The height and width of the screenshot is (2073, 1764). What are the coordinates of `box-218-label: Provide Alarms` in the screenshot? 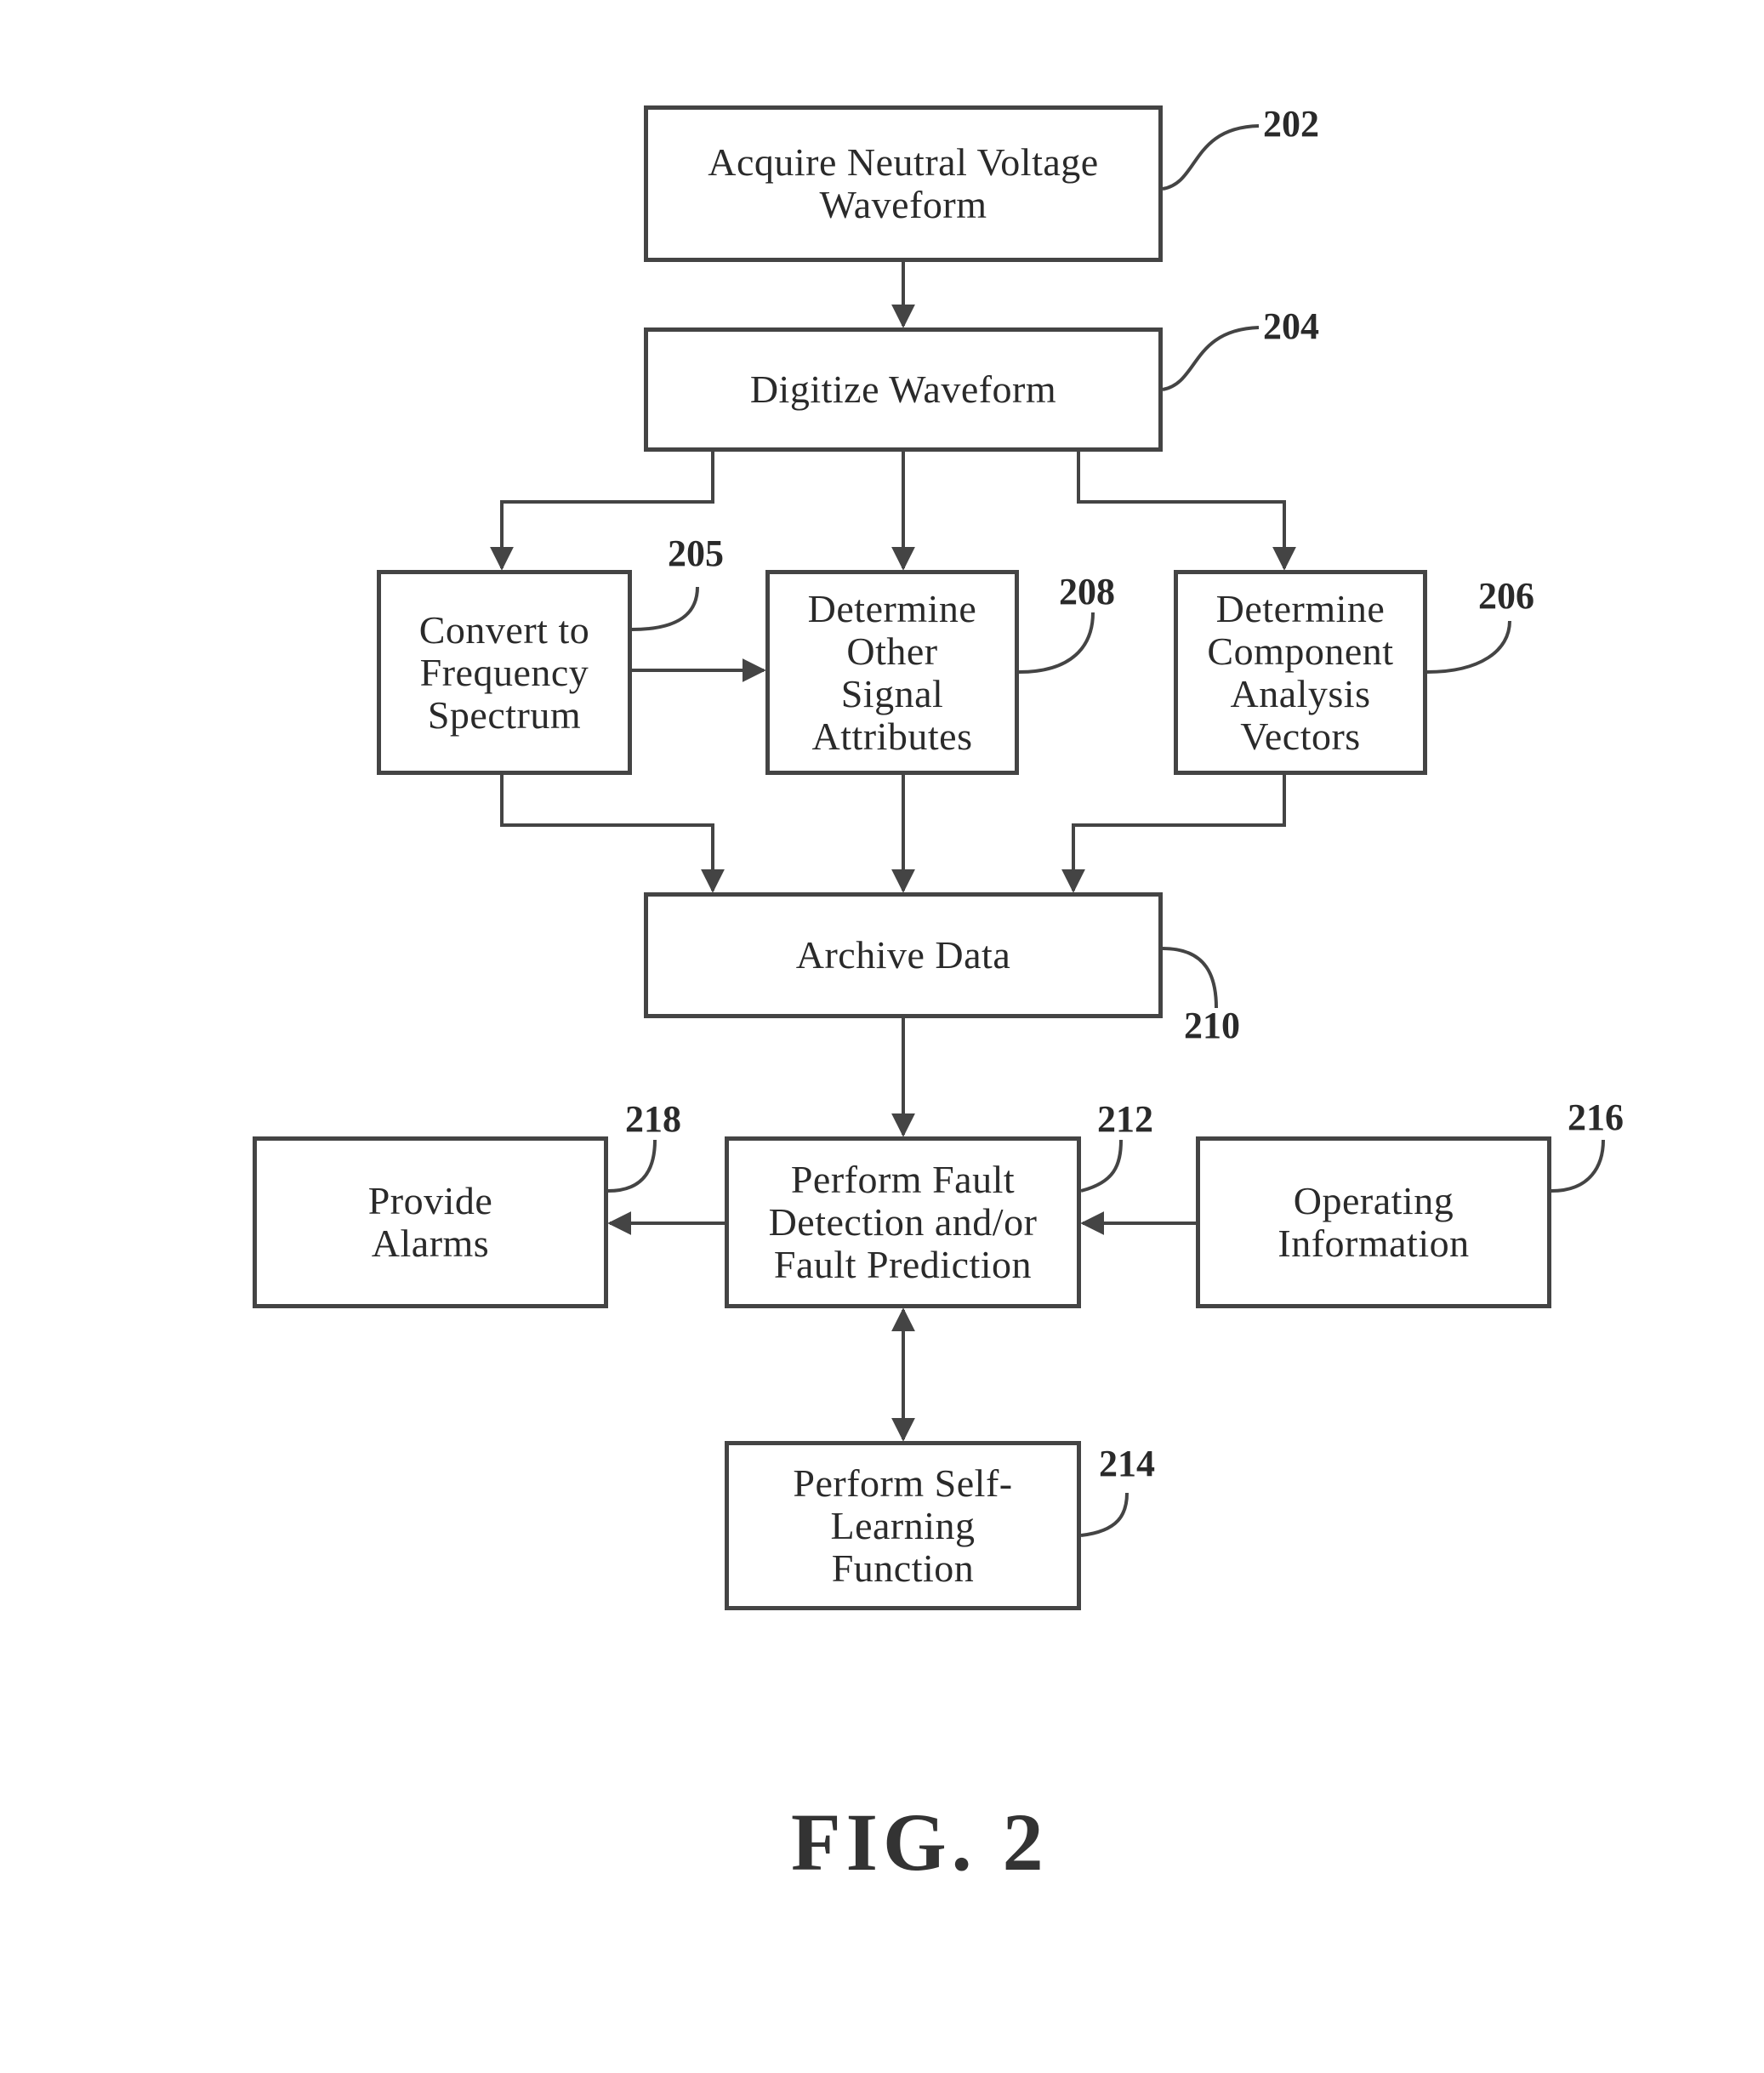 It's located at (430, 1222).